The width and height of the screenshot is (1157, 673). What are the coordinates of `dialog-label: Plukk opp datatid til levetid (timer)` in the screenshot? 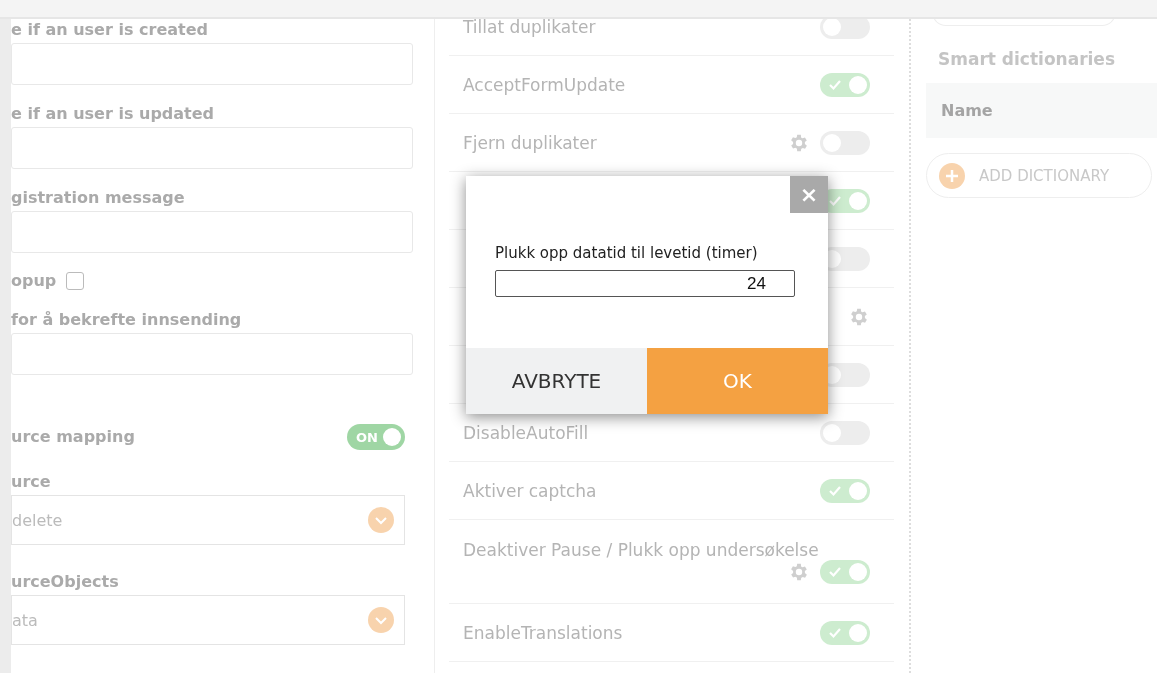 It's located at (627, 253).